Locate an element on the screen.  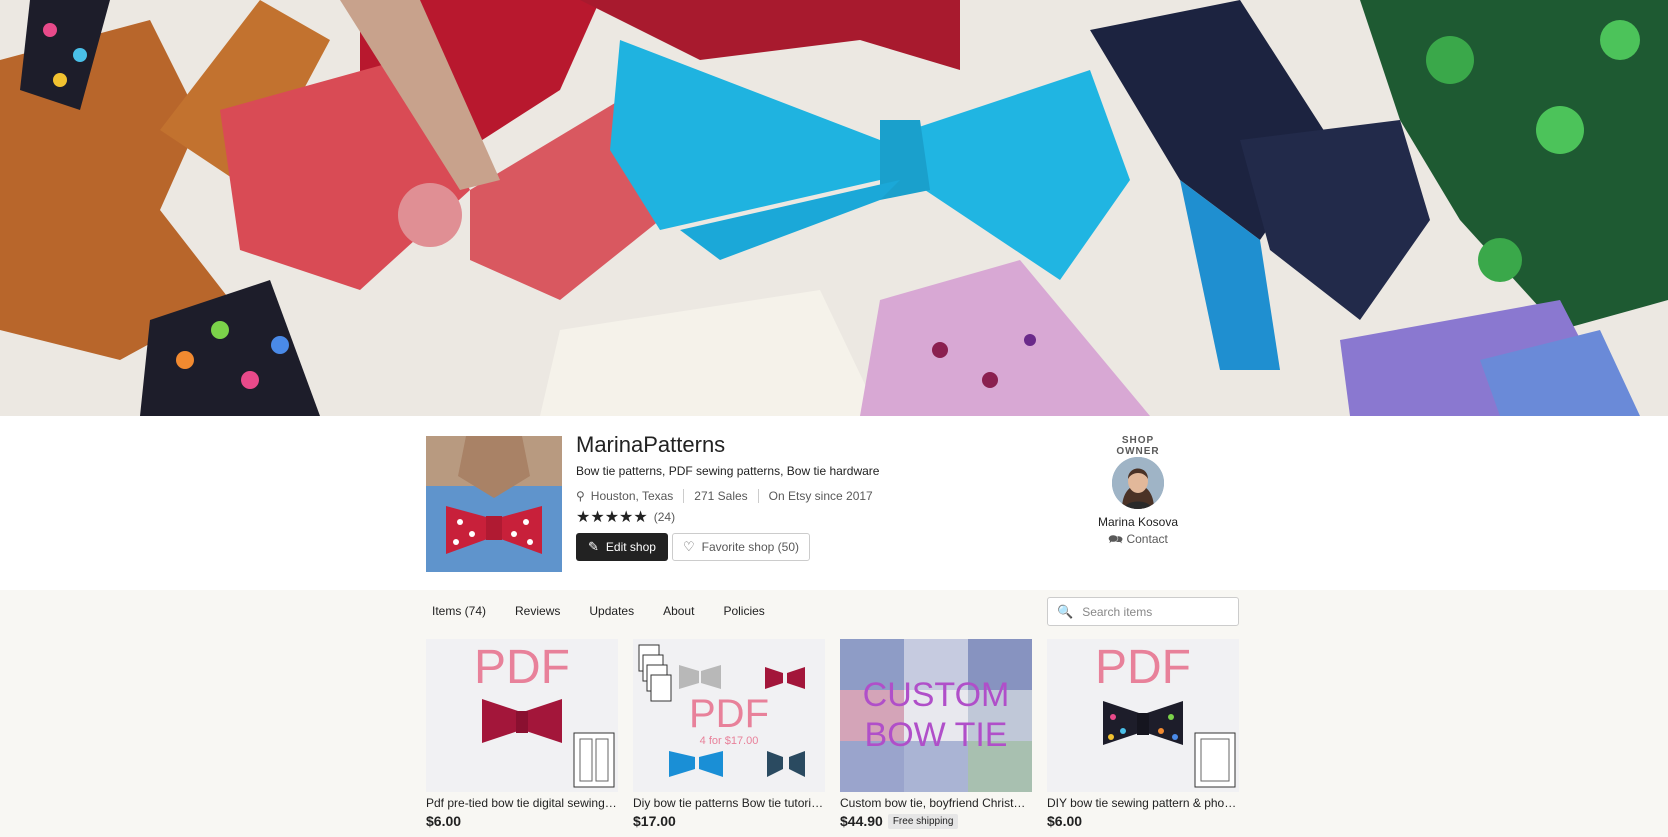
shop-name: MarinaPatterns is located at coordinates (651, 444).